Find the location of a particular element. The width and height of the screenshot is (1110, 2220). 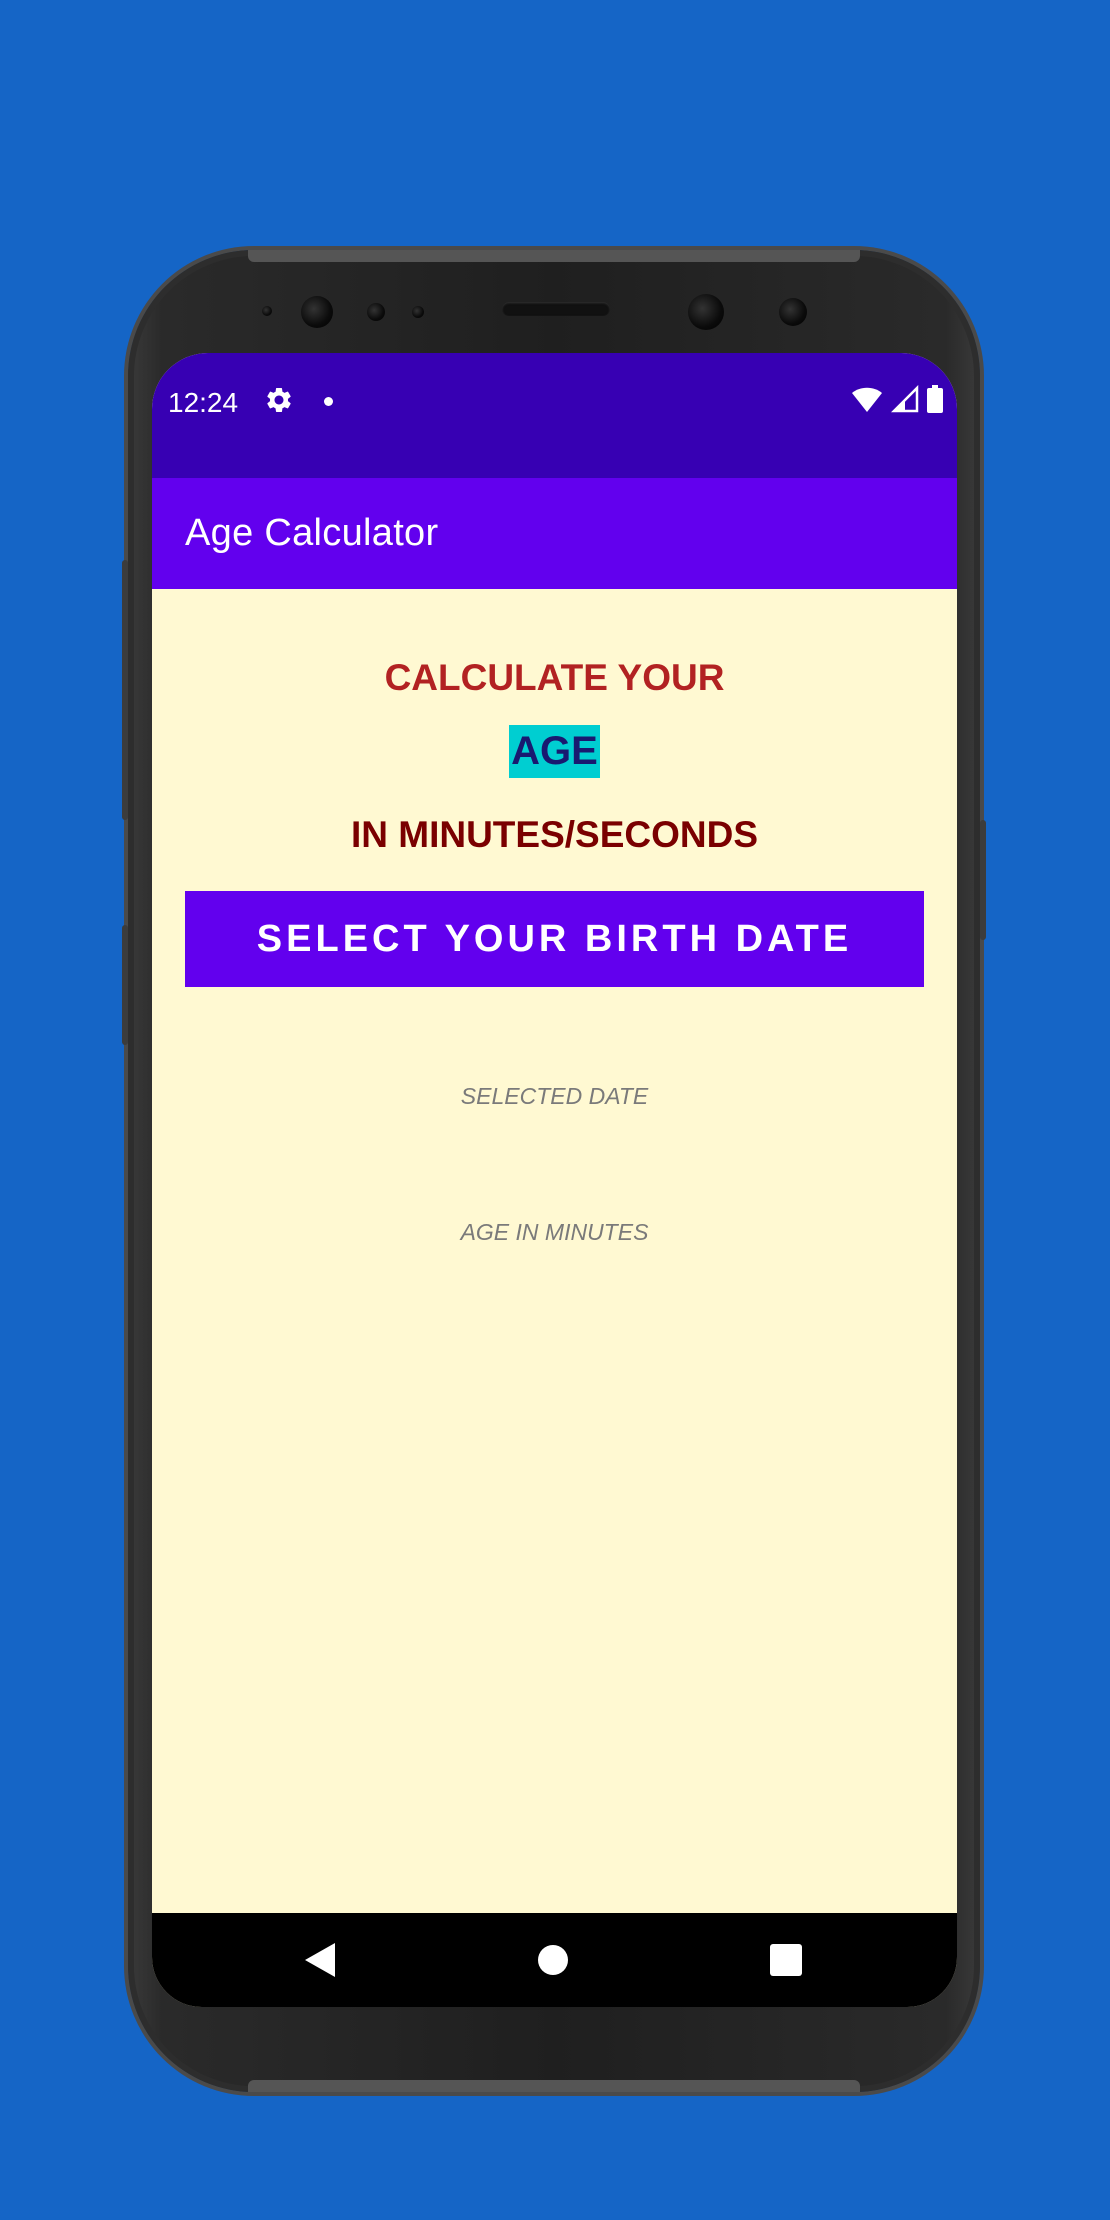

signal-icon is located at coordinates (904, 401).